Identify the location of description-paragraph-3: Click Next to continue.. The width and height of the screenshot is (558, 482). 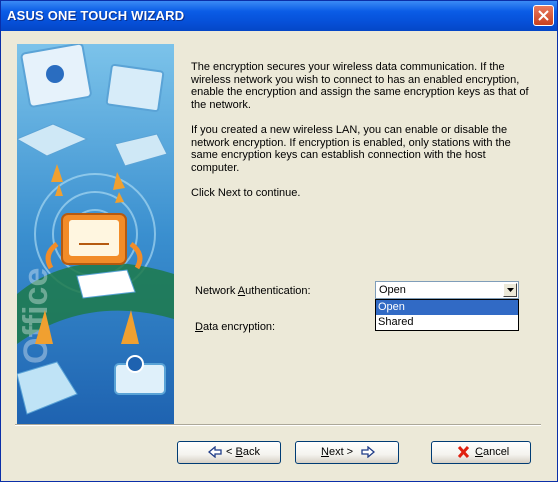
(246, 192).